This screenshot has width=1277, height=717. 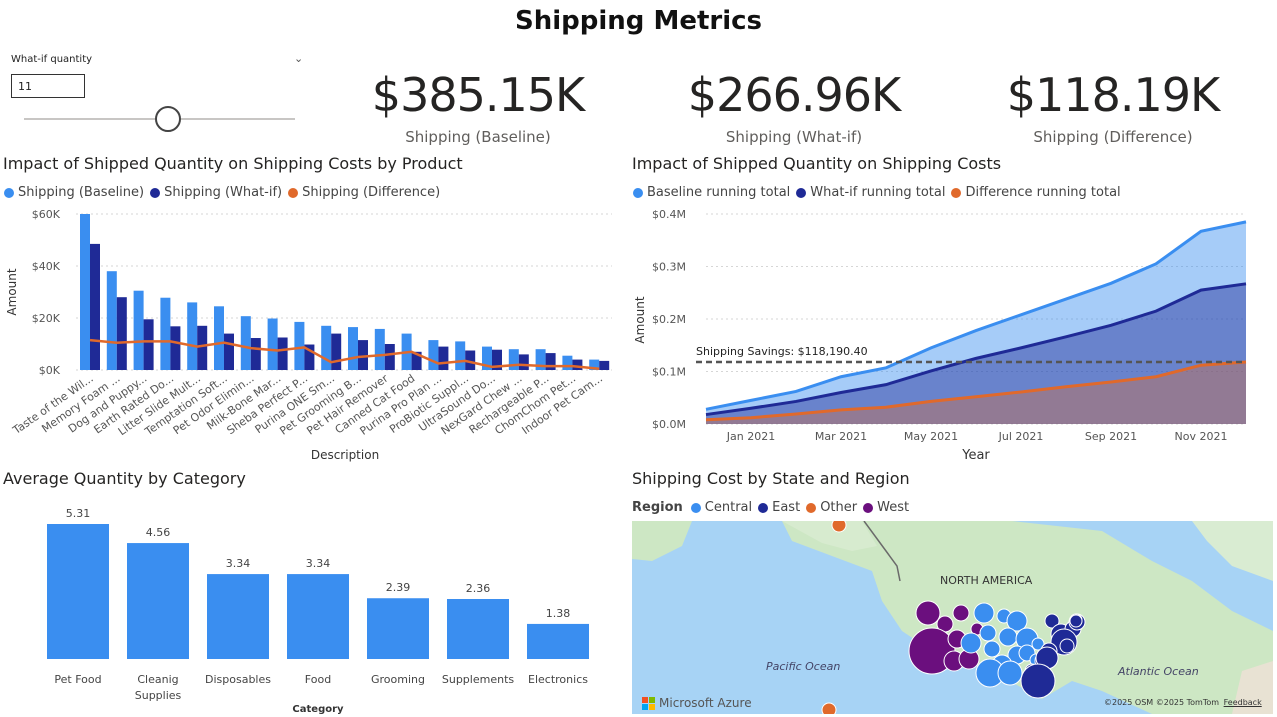 I want to click on x-tick-label: May 2021, so click(x=931, y=436).